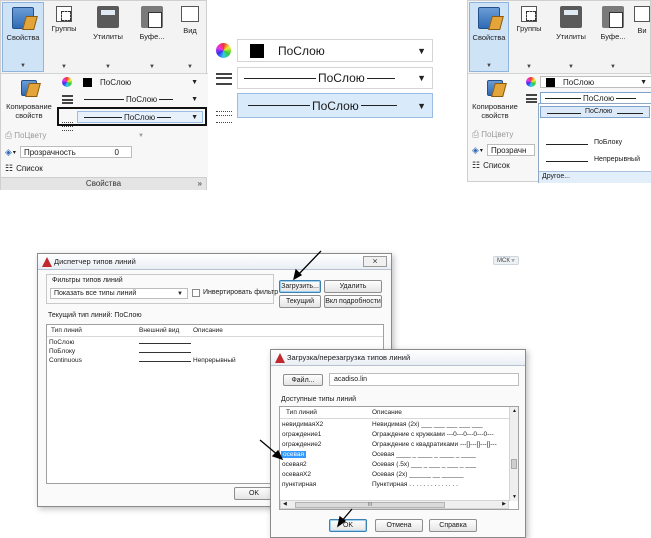 The width and height of the screenshot is (651, 538). Describe the element at coordinates (481, 150) in the screenshot. I see `chevron-down-icon: ▾` at that location.